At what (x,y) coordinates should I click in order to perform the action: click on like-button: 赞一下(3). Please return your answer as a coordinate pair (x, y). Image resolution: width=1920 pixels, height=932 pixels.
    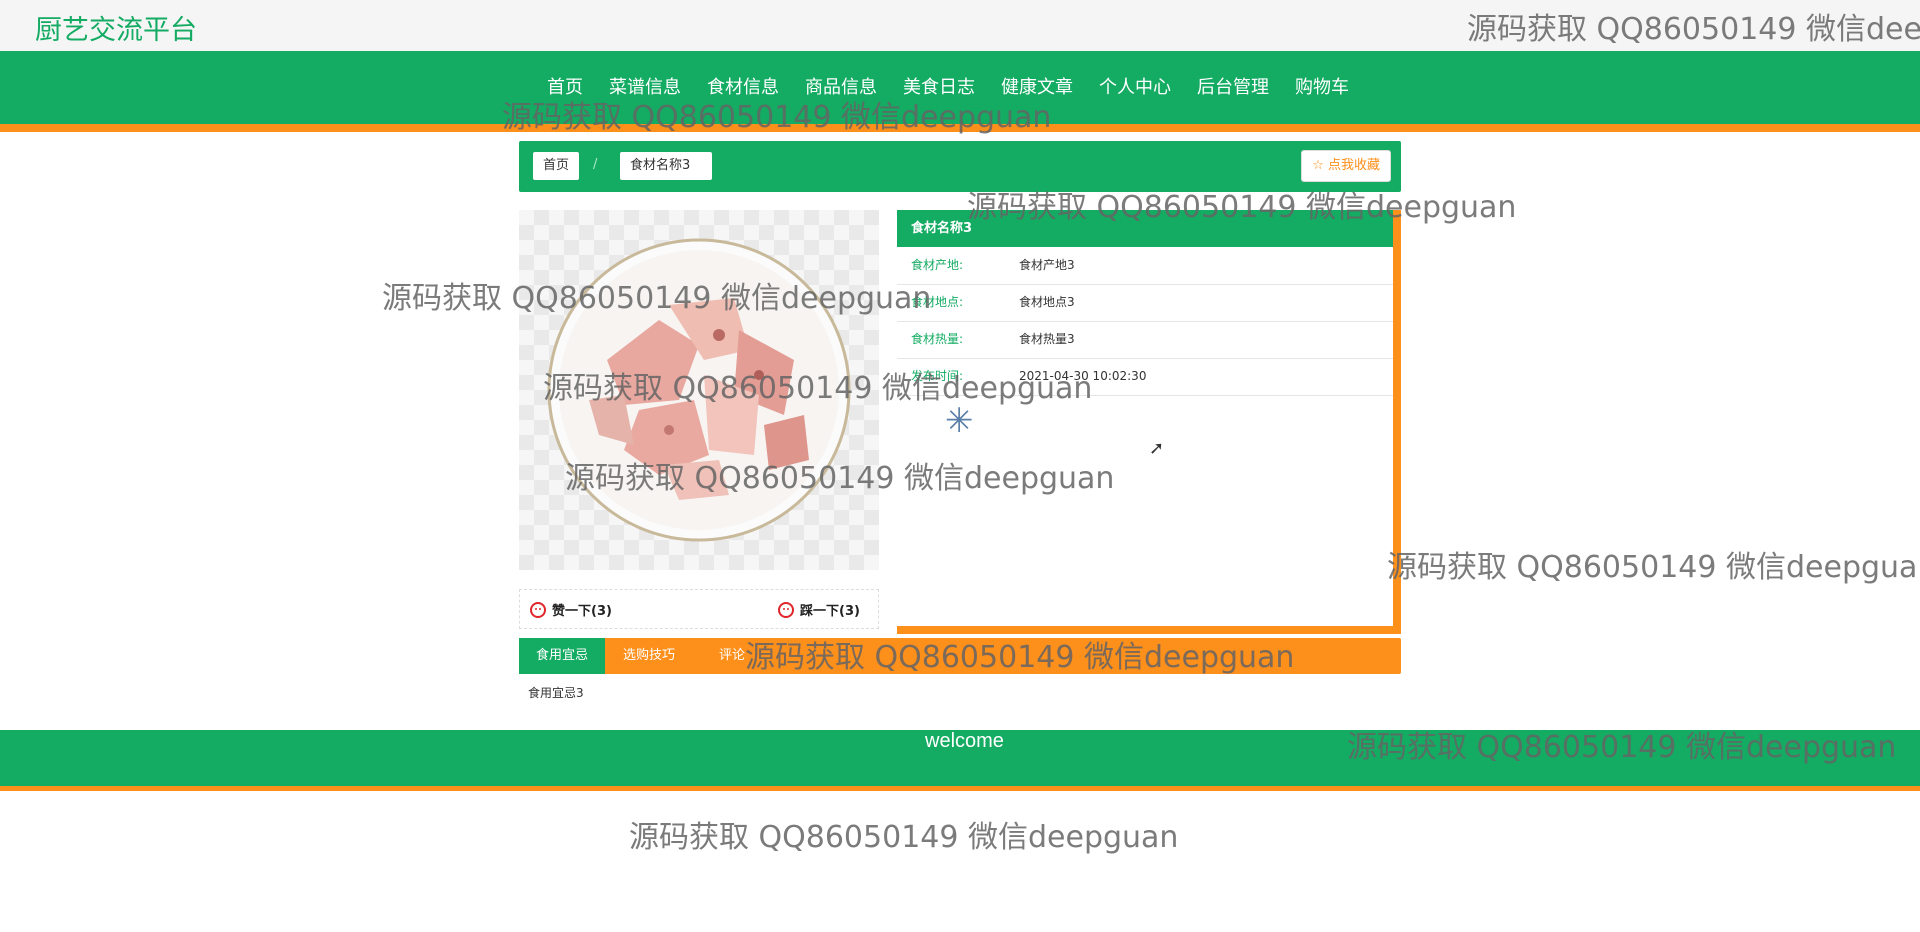
    Looking at the image, I should click on (571, 609).